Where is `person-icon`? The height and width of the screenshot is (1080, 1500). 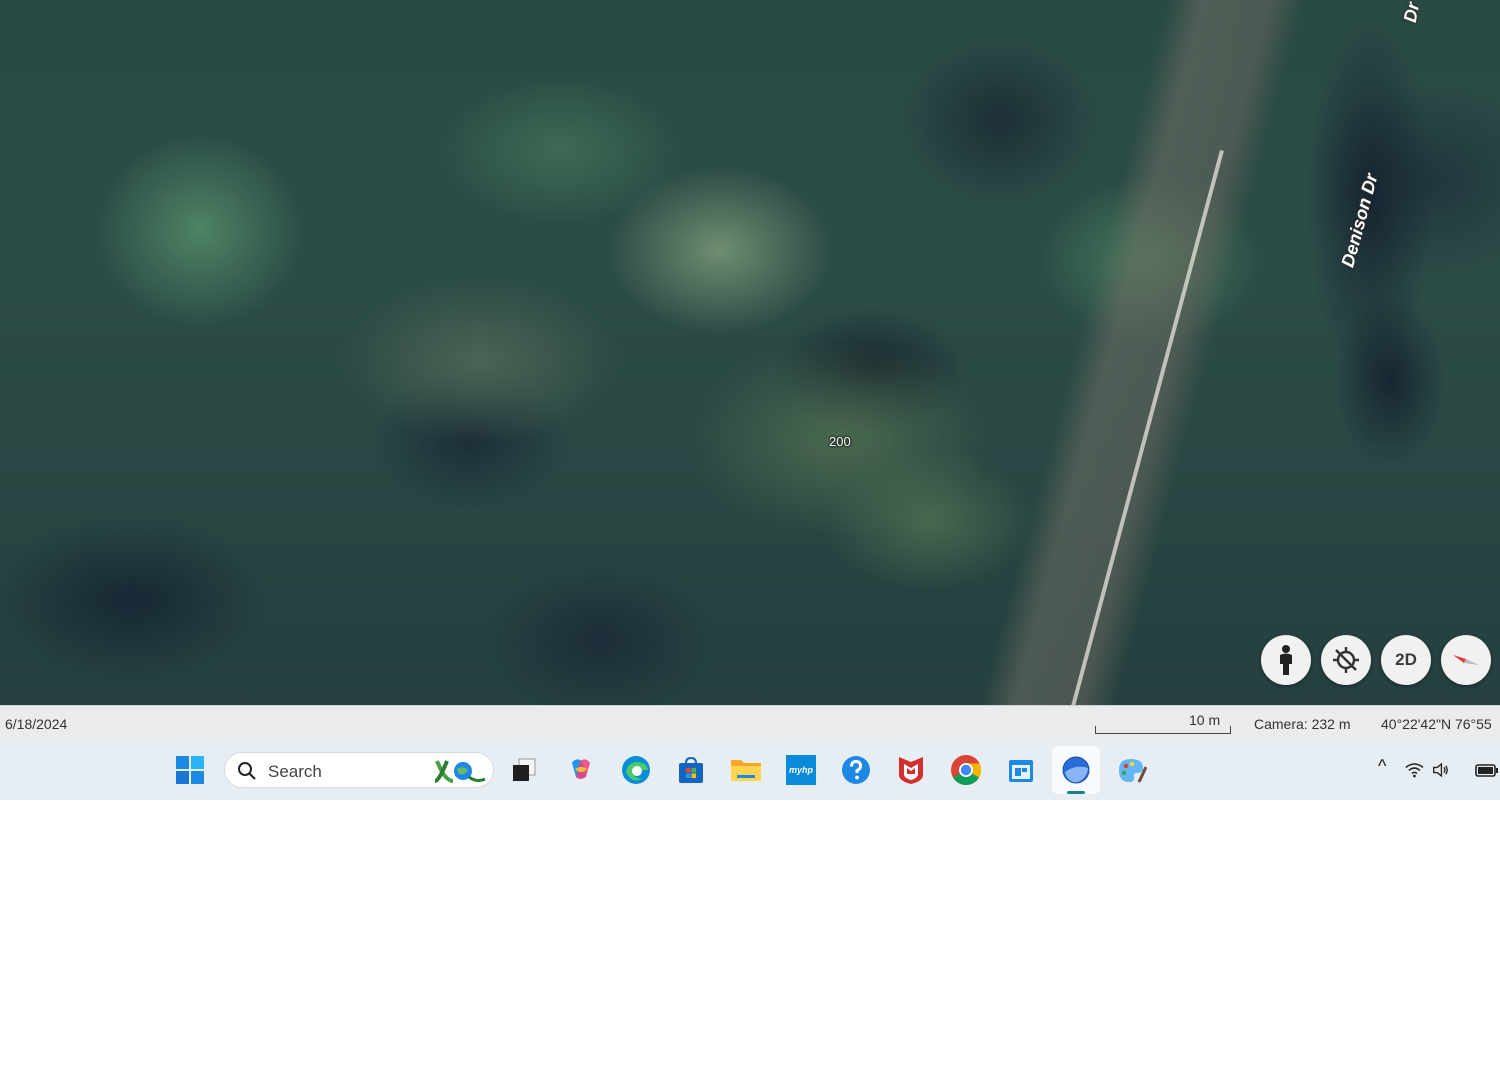
person-icon is located at coordinates (1286, 660).